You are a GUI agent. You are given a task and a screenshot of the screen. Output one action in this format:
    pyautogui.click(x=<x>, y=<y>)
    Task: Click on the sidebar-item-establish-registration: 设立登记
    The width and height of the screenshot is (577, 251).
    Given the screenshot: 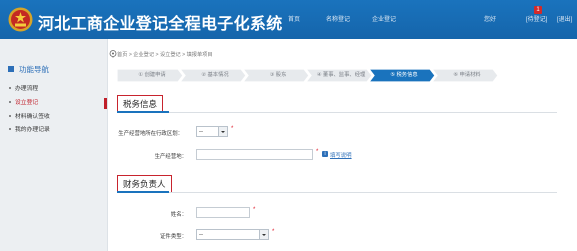 What is the action you would take?
    pyautogui.click(x=53, y=103)
    